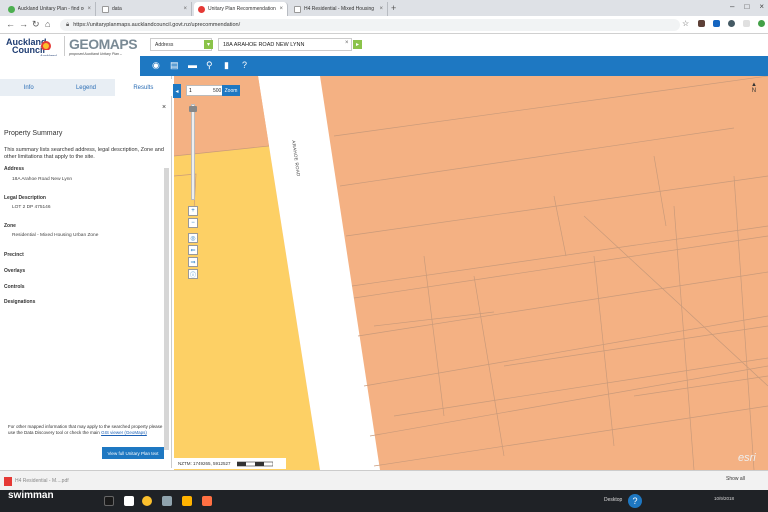 This screenshot has height=512, width=768. What do you see at coordinates (635, 501) in the screenshot?
I see `help-icon: ?` at bounding box center [635, 501].